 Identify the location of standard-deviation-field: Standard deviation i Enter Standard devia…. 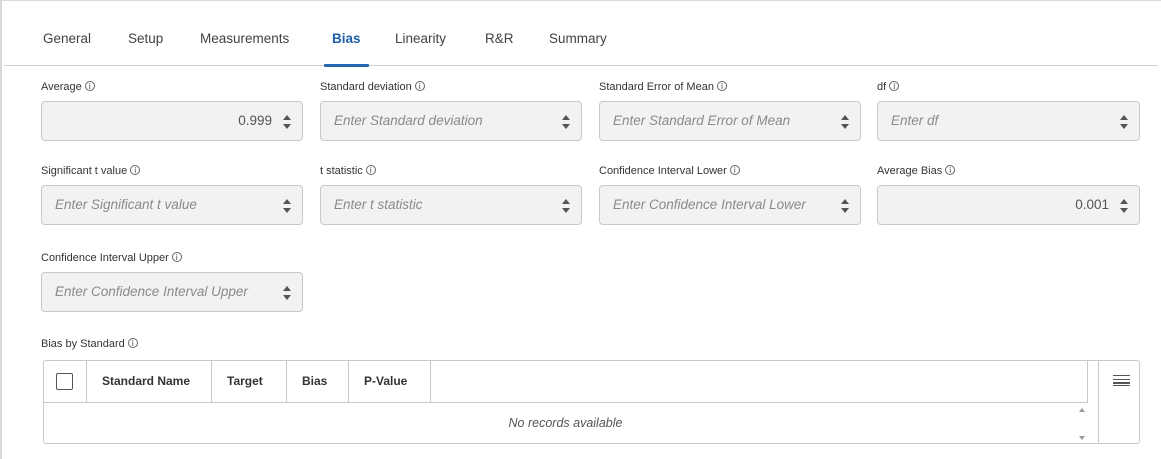
(451, 111).